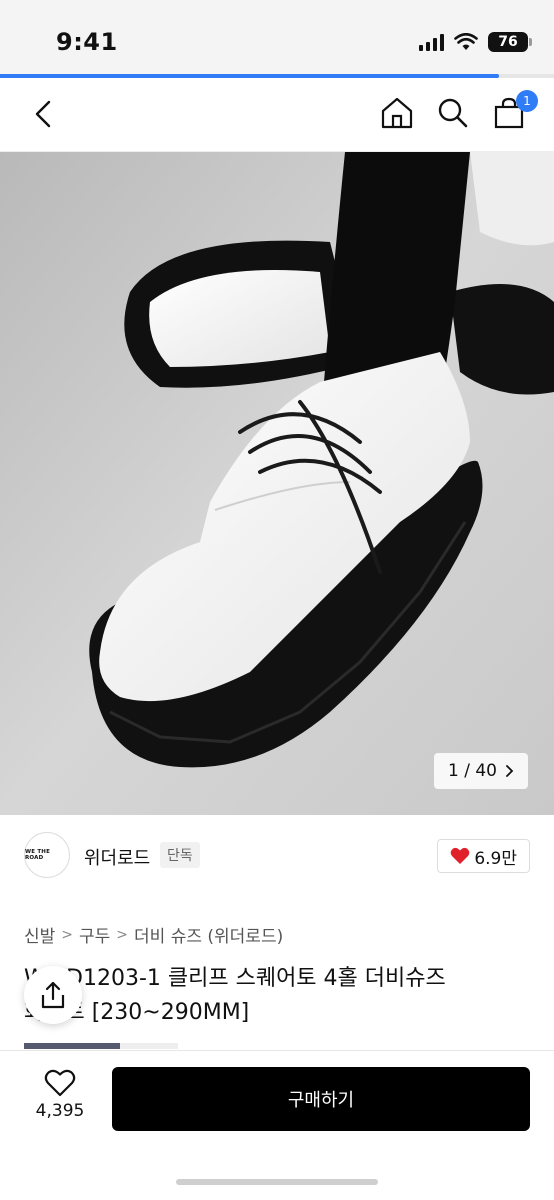  I want to click on share-icon, so click(53, 995).